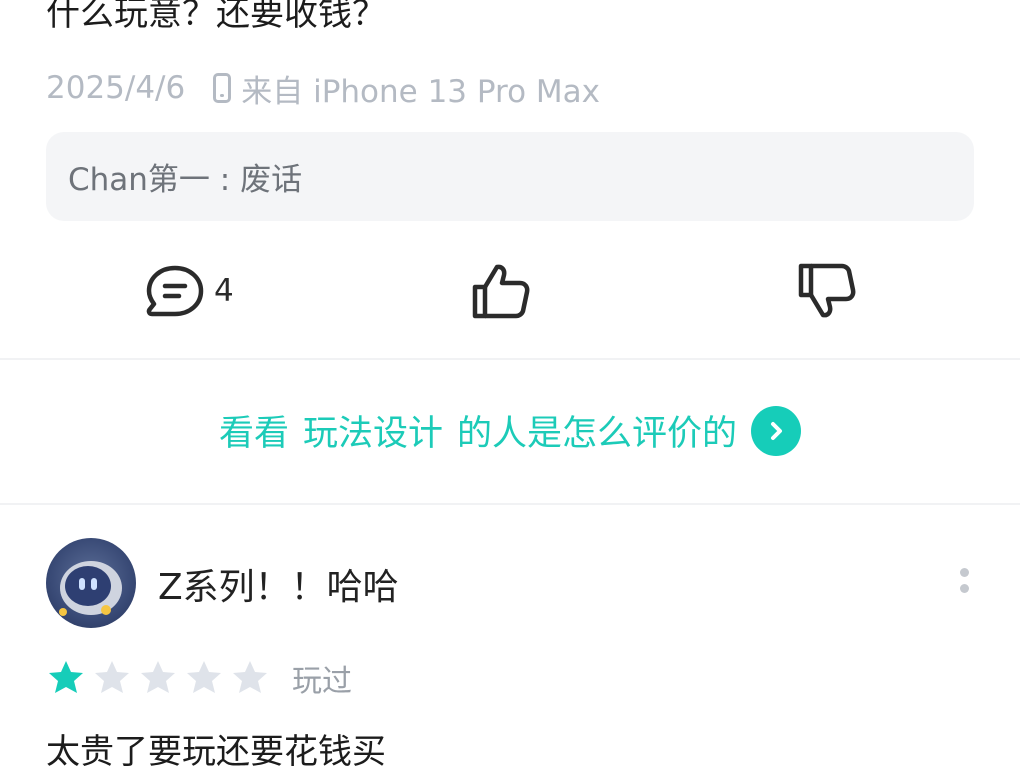  I want to click on like-button, so click(501, 291).